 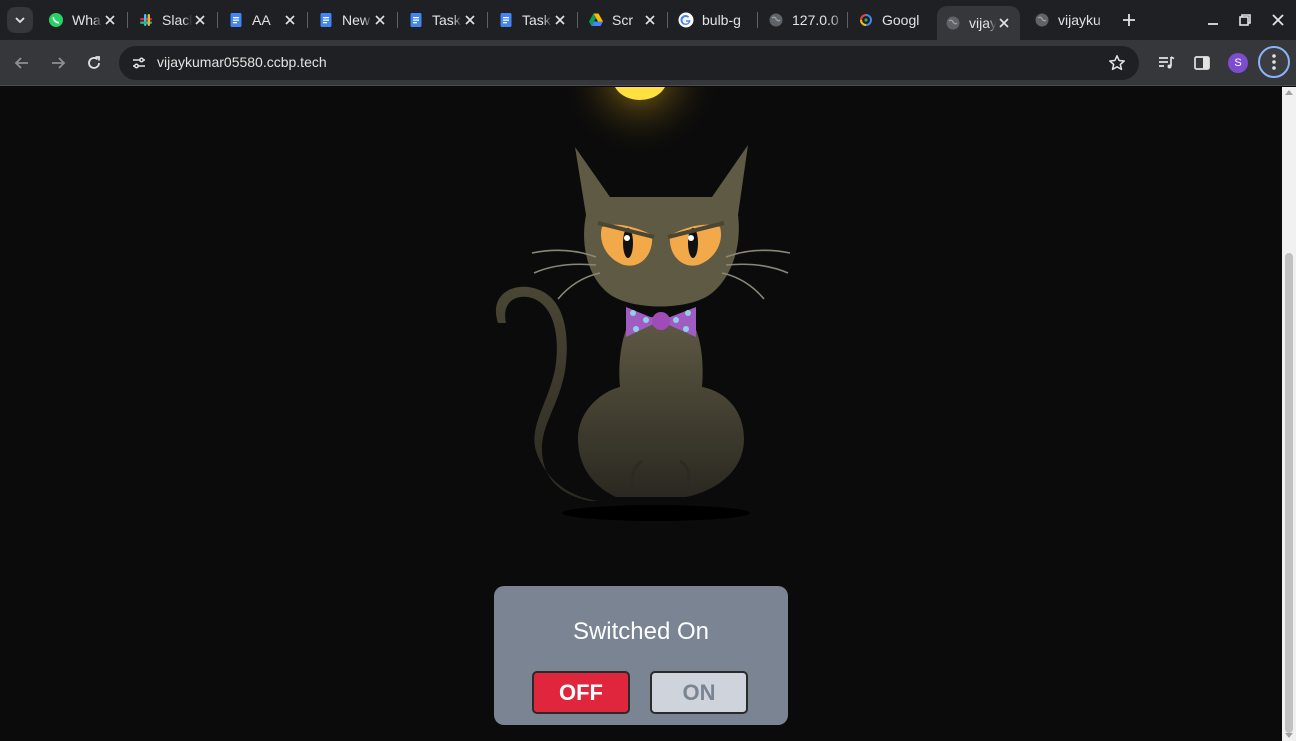 What do you see at coordinates (56, 20) in the screenshot?
I see `whatsapp-icon` at bounding box center [56, 20].